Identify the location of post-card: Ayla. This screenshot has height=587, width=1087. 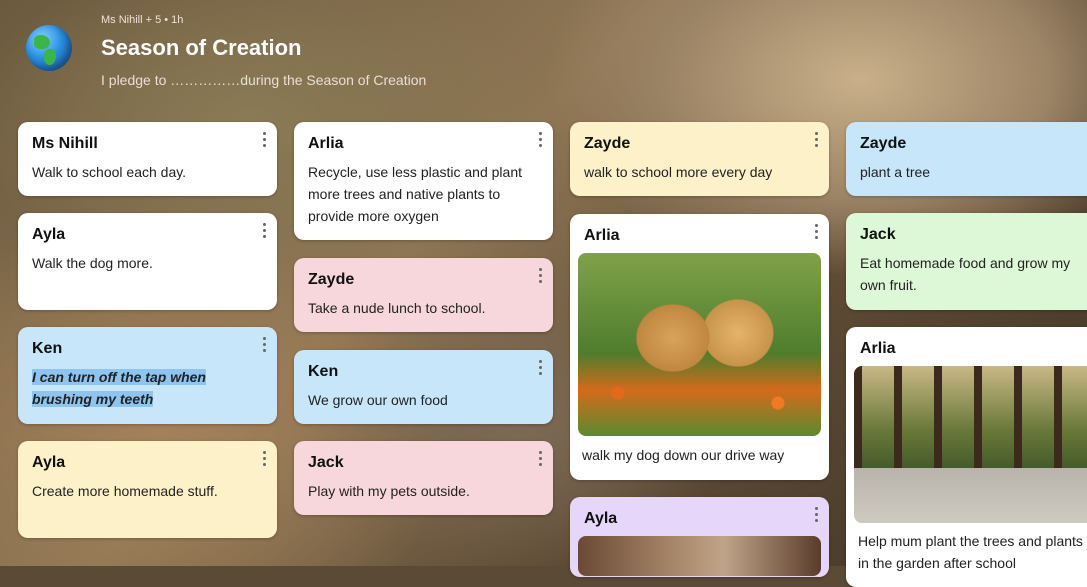
(699, 537).